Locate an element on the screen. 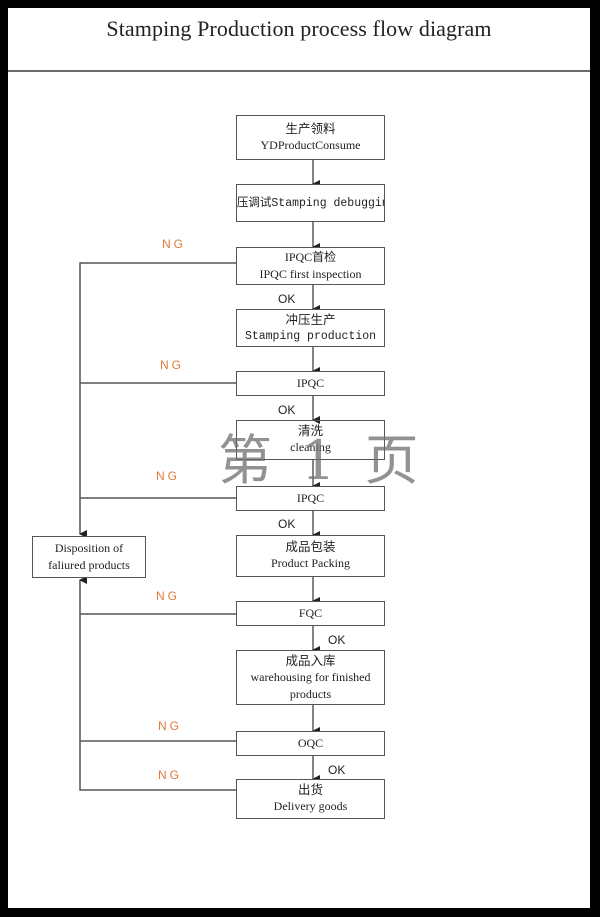  step-warehousing: 成品入库 warehousing for finished products is located at coordinates (310, 677).